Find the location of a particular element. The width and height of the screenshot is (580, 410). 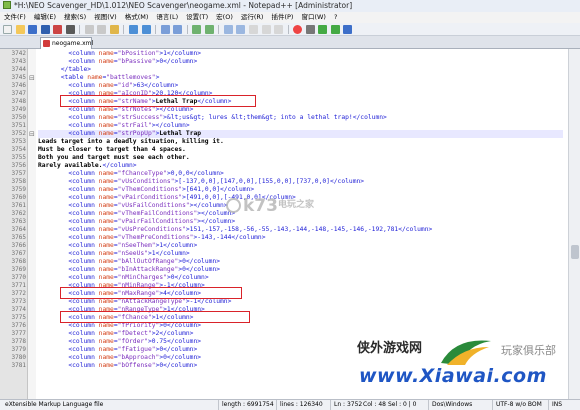

menu-item: 设置(T) is located at coordinates (197, 17).